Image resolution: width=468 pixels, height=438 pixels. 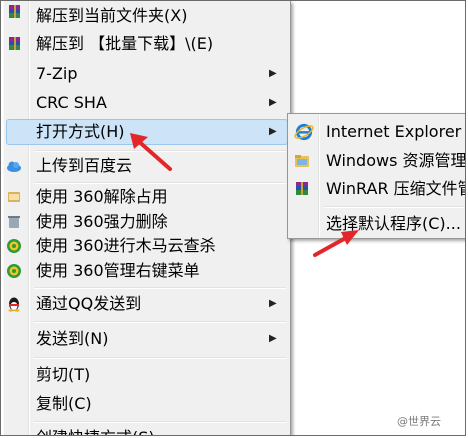 I want to click on 360-unlock-icon, so click(x=14, y=197).